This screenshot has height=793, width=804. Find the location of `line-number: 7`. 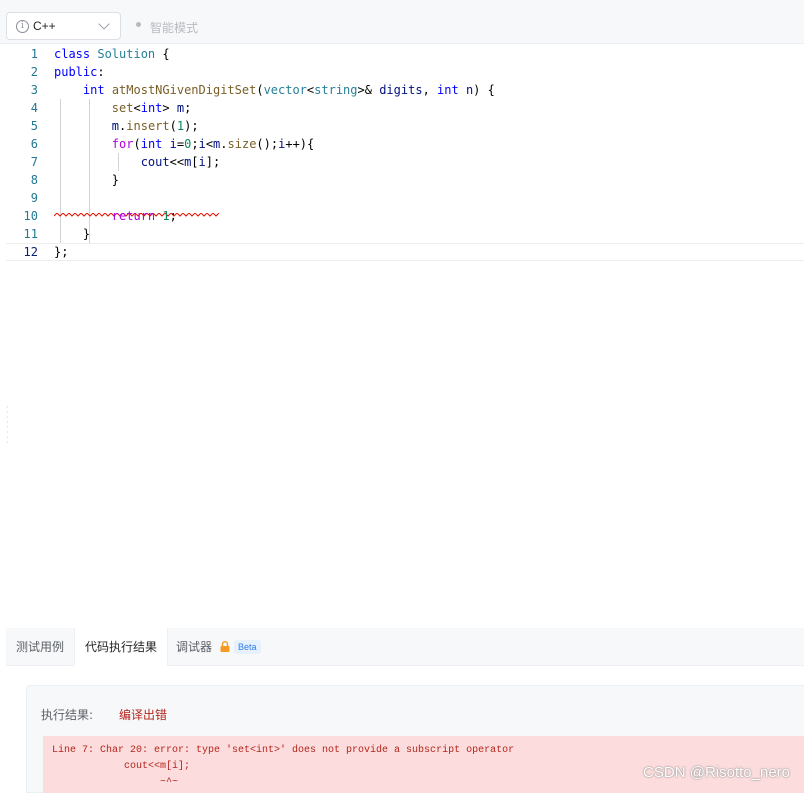

line-number: 7 is located at coordinates (34, 162).